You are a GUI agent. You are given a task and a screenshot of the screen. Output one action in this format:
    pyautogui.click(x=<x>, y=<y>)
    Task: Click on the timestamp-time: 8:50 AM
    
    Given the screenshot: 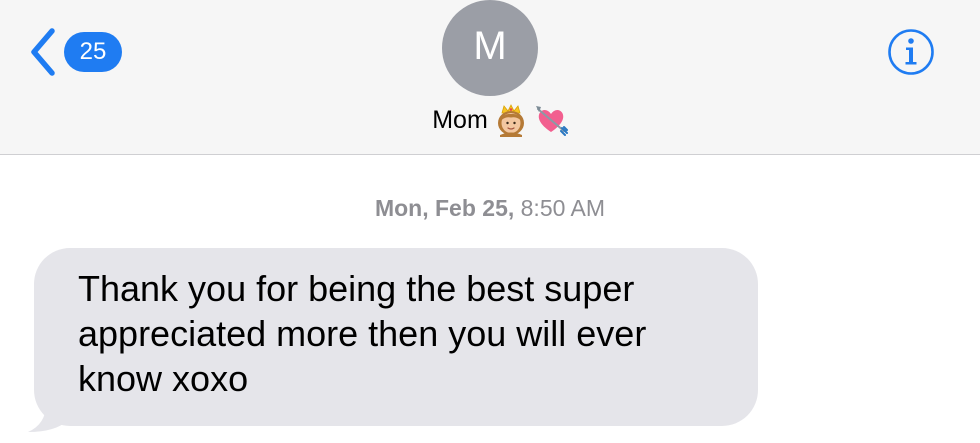 What is the action you would take?
    pyautogui.click(x=560, y=208)
    